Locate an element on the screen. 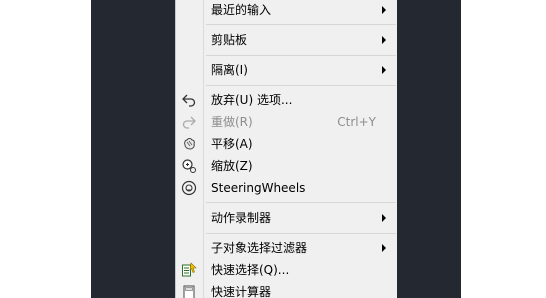 The width and height of the screenshot is (546, 298). menu-item-subobject-filter: 子对象选择过滤器 is located at coordinates (286, 248).